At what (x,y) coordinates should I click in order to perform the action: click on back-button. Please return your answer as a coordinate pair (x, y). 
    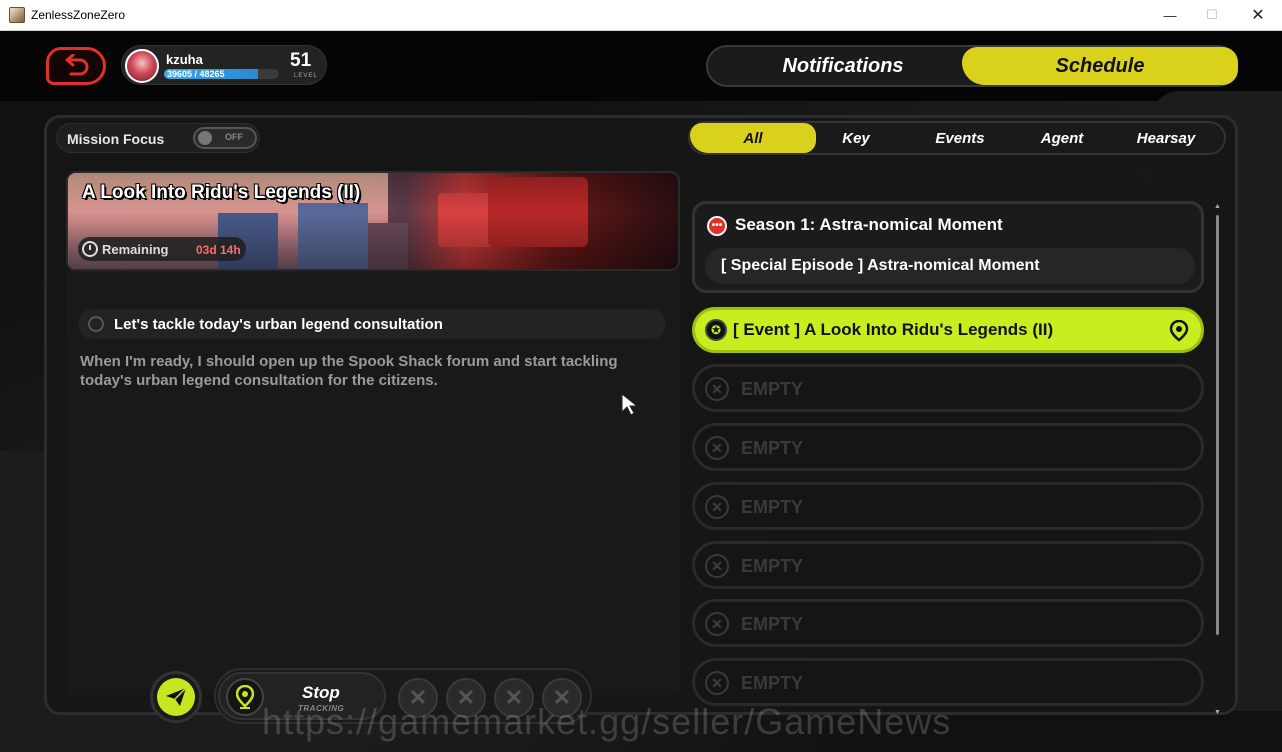
    Looking at the image, I should click on (76, 66).